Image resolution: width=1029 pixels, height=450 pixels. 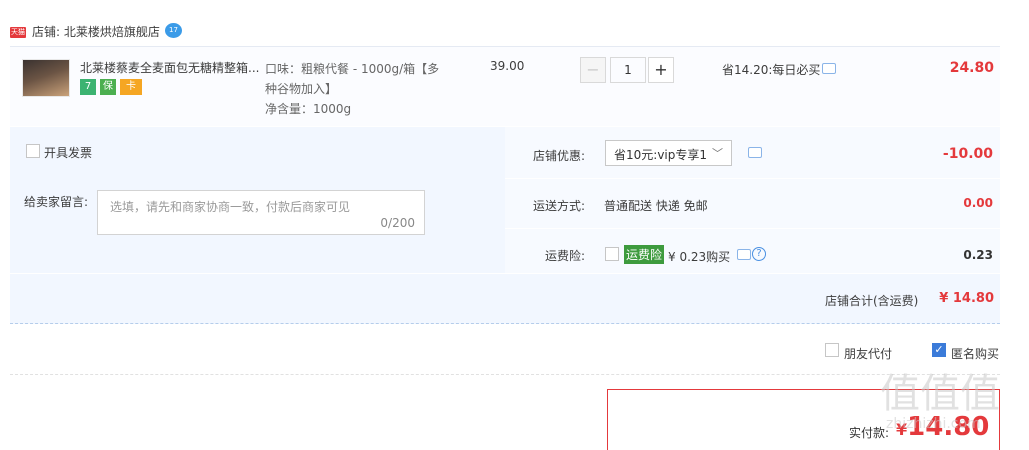 What do you see at coordinates (96, 31) in the screenshot?
I see `shop-name-link: 店铺: 北莱楼烘焙旗舰店` at bounding box center [96, 31].